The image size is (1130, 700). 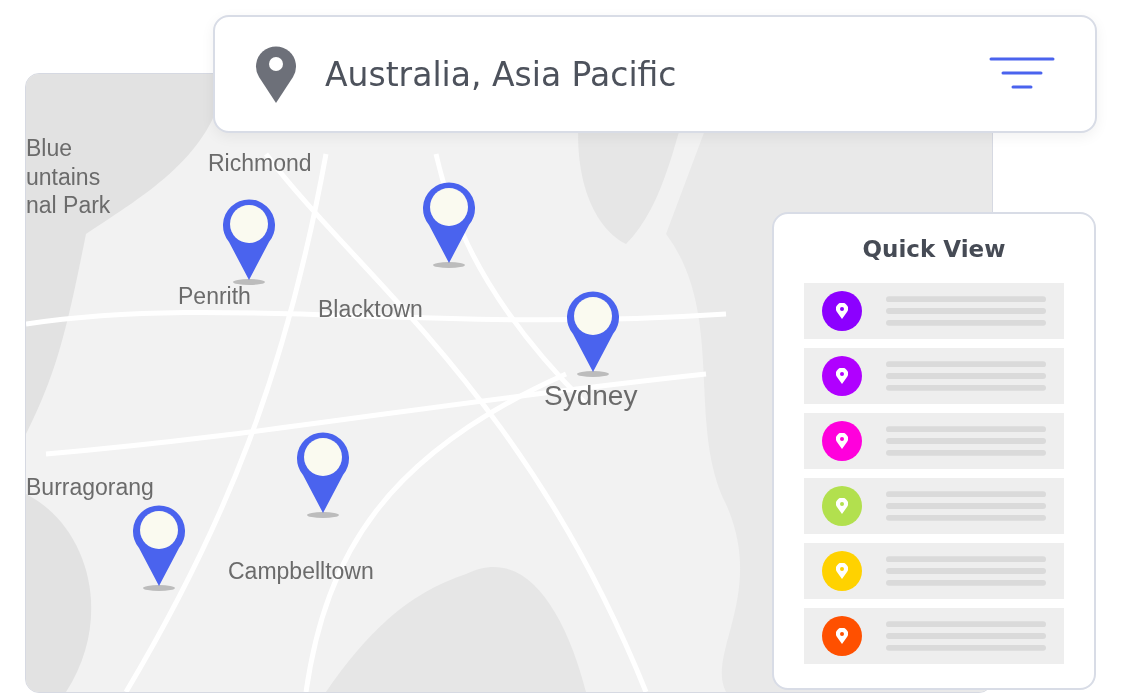 I want to click on search-bar: Australia, Asia Pacific, so click(x=655, y=74).